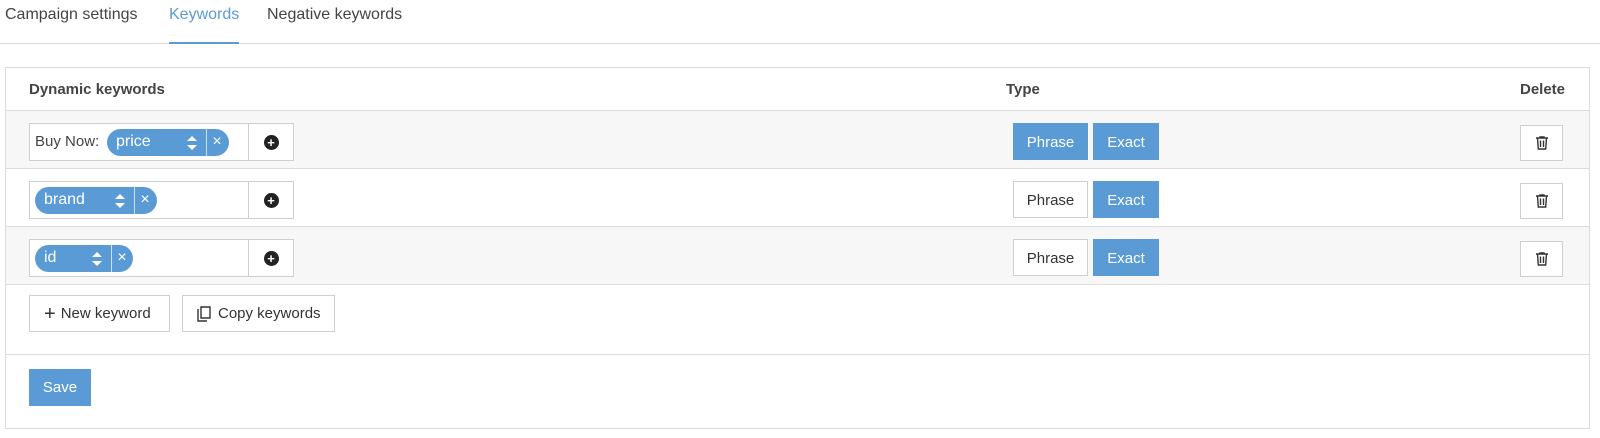  Describe the element at coordinates (334, 25) in the screenshot. I see `tab-negative-keywords: Negative keywords` at that location.